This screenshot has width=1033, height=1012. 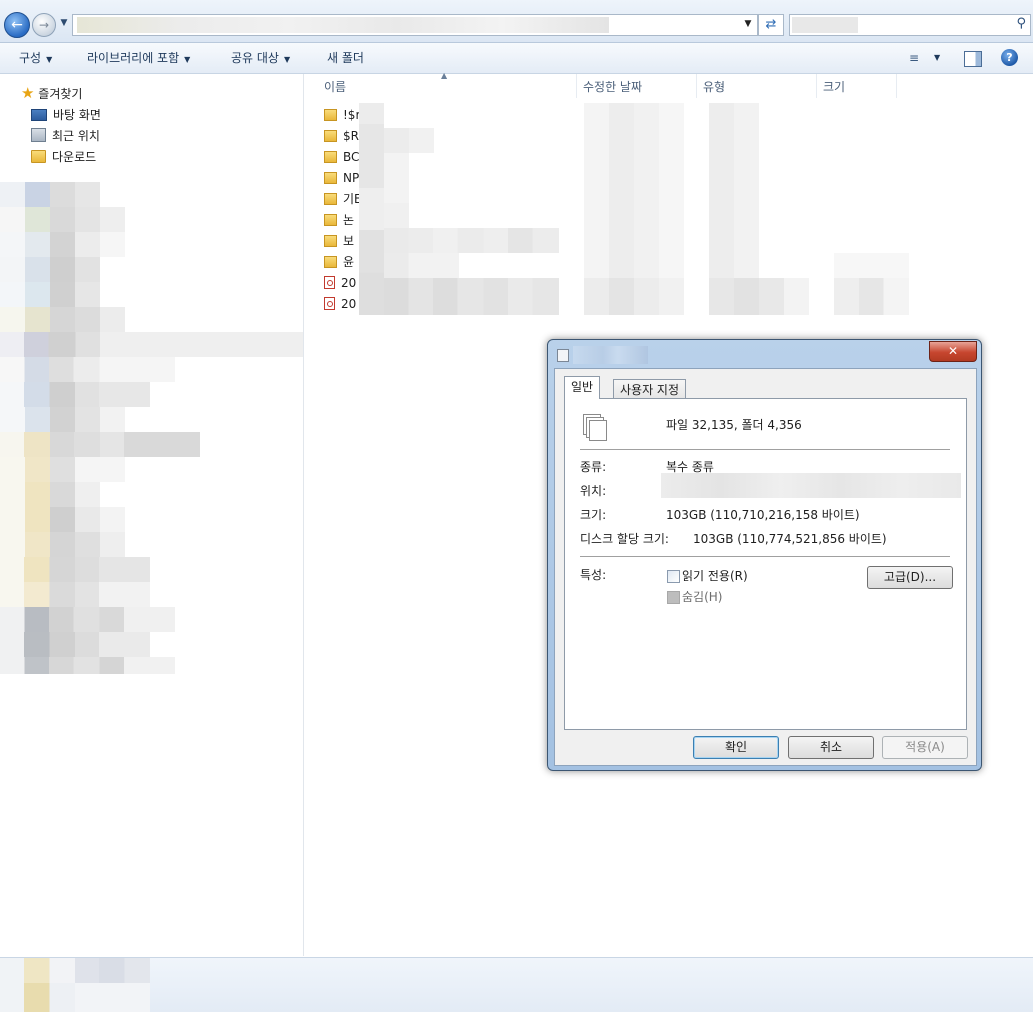 What do you see at coordinates (736, 747) in the screenshot?
I see `ok-button: 확인` at bounding box center [736, 747].